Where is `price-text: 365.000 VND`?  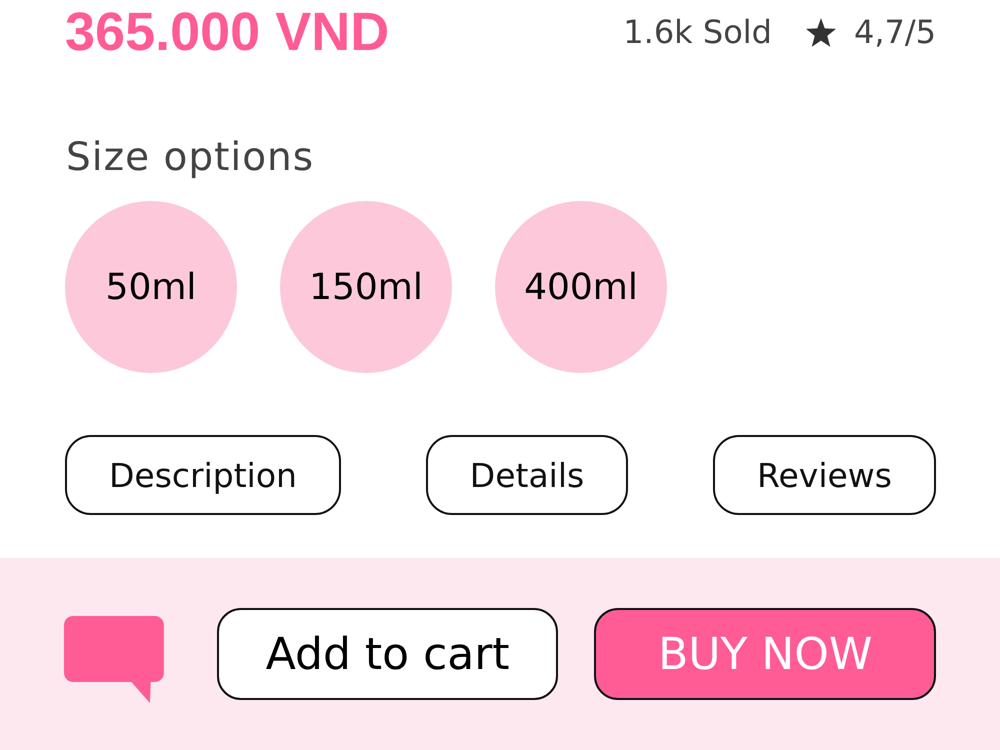
price-text: 365.000 VND is located at coordinates (227, 32).